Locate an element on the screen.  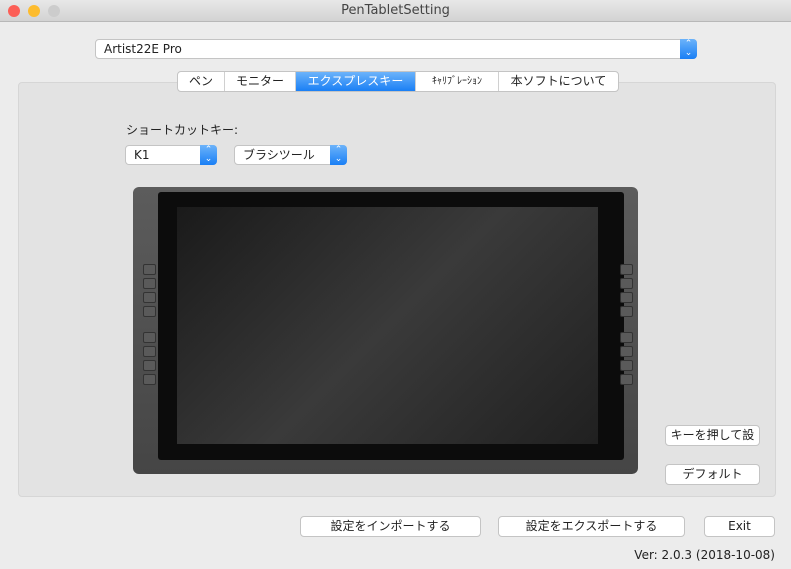
title-bar: PenTabletSetting is located at coordinates (395, 11).